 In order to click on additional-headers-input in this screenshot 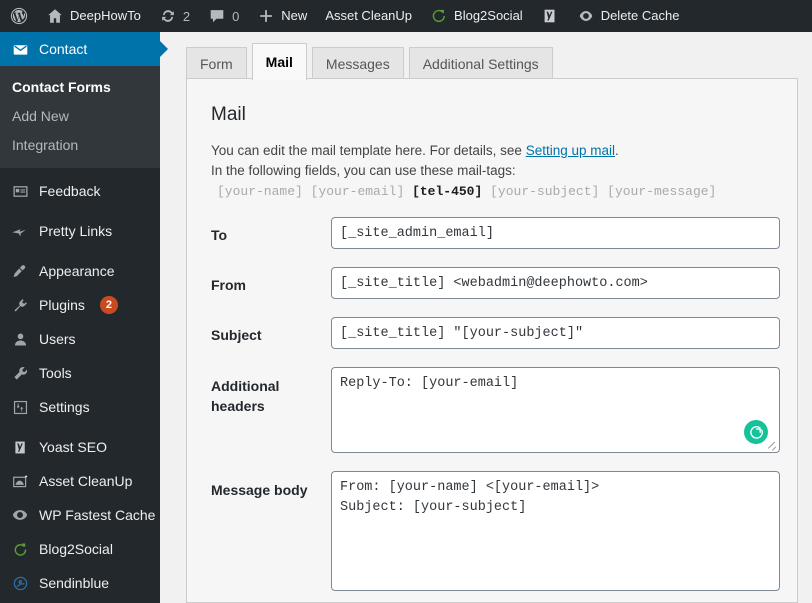, I will do `click(555, 410)`.